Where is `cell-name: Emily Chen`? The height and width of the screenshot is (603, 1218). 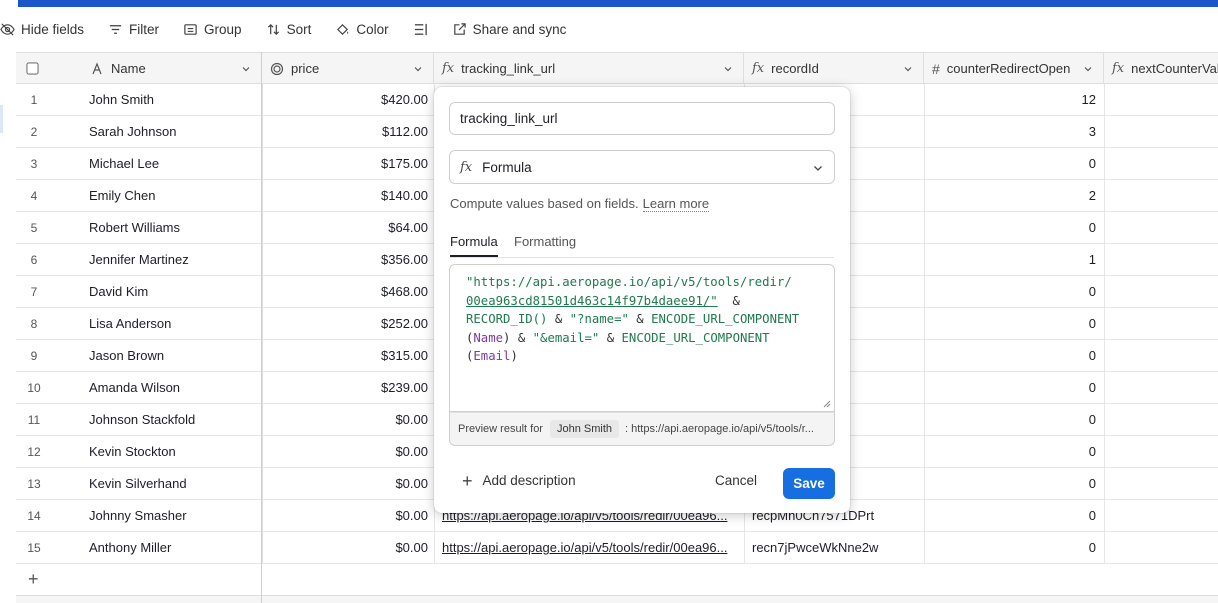
cell-name: Emily Chen is located at coordinates (172, 195).